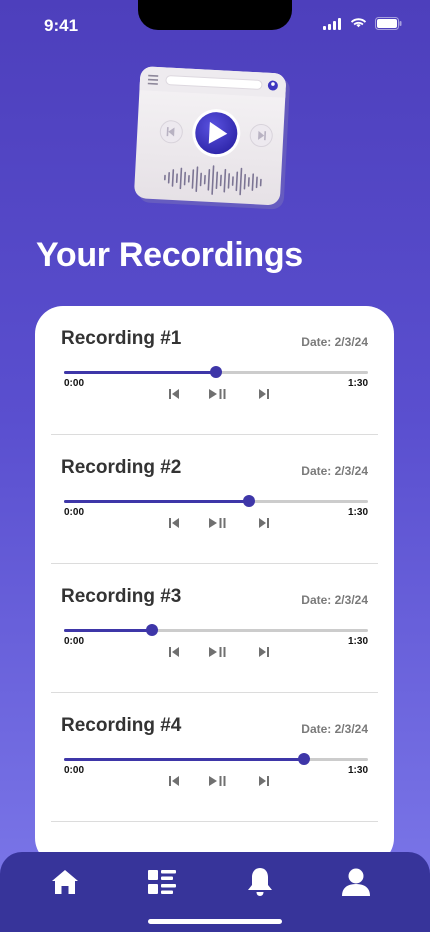 This screenshot has height=932, width=430. Describe the element at coordinates (215, 15) in the screenshot. I see `camera-notch` at that location.